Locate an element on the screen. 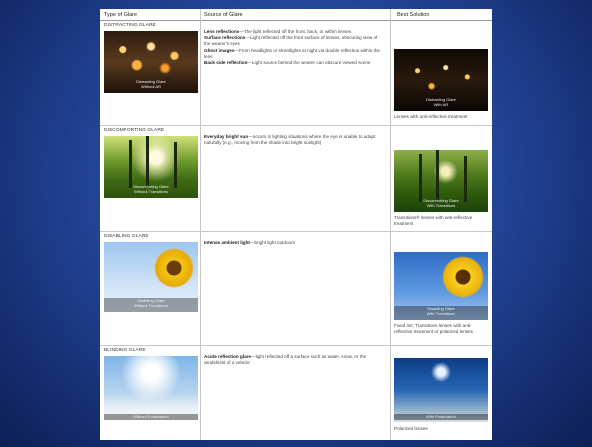  source-term: Surface reflections is located at coordinates (225, 38).